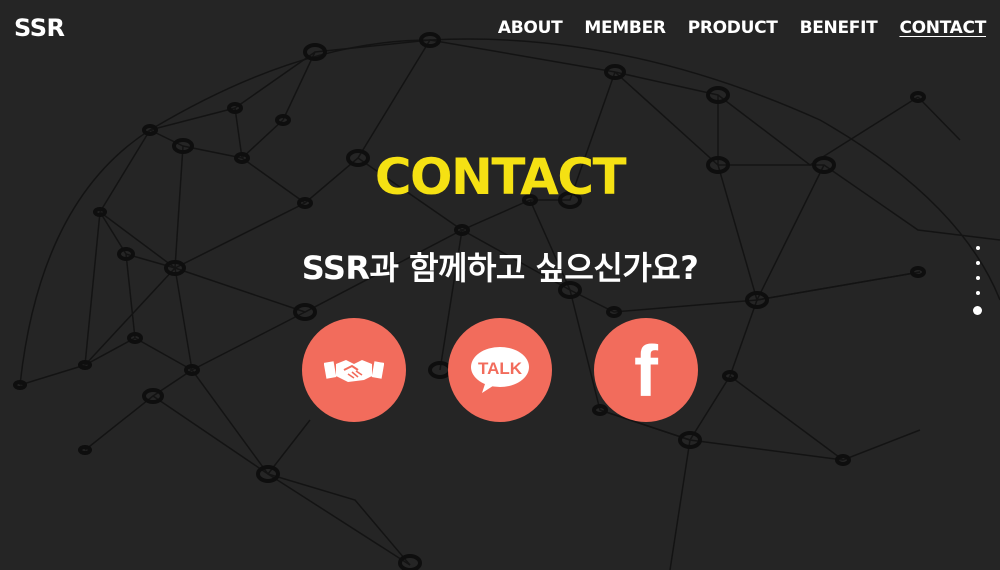  I want to click on nav-item-product: PRODUCT, so click(733, 28).